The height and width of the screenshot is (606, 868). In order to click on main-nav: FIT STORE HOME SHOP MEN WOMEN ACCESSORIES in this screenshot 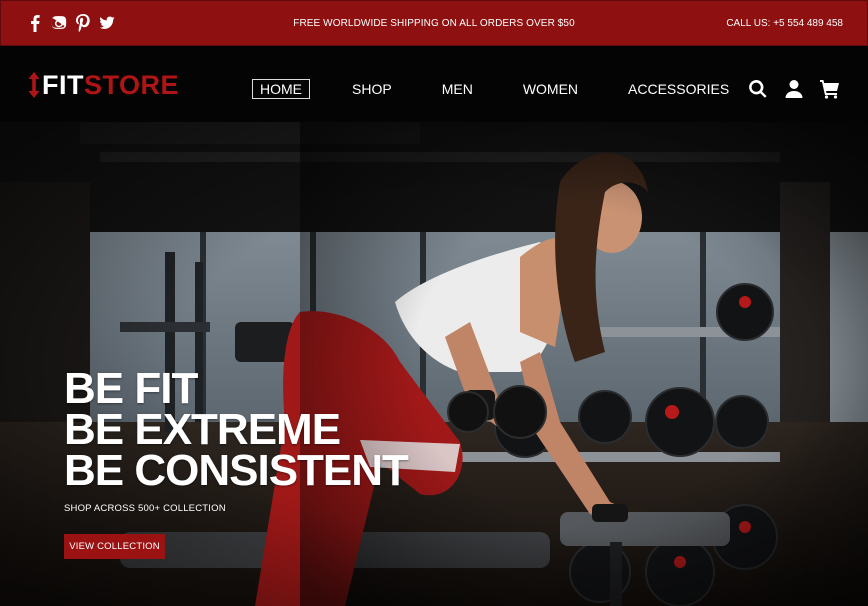, I will do `click(434, 84)`.